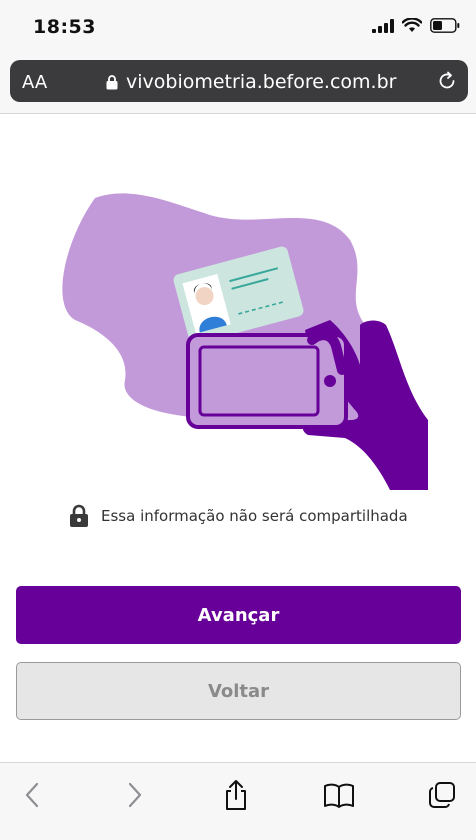  I want to click on browser-forward-button, so click(135, 795).